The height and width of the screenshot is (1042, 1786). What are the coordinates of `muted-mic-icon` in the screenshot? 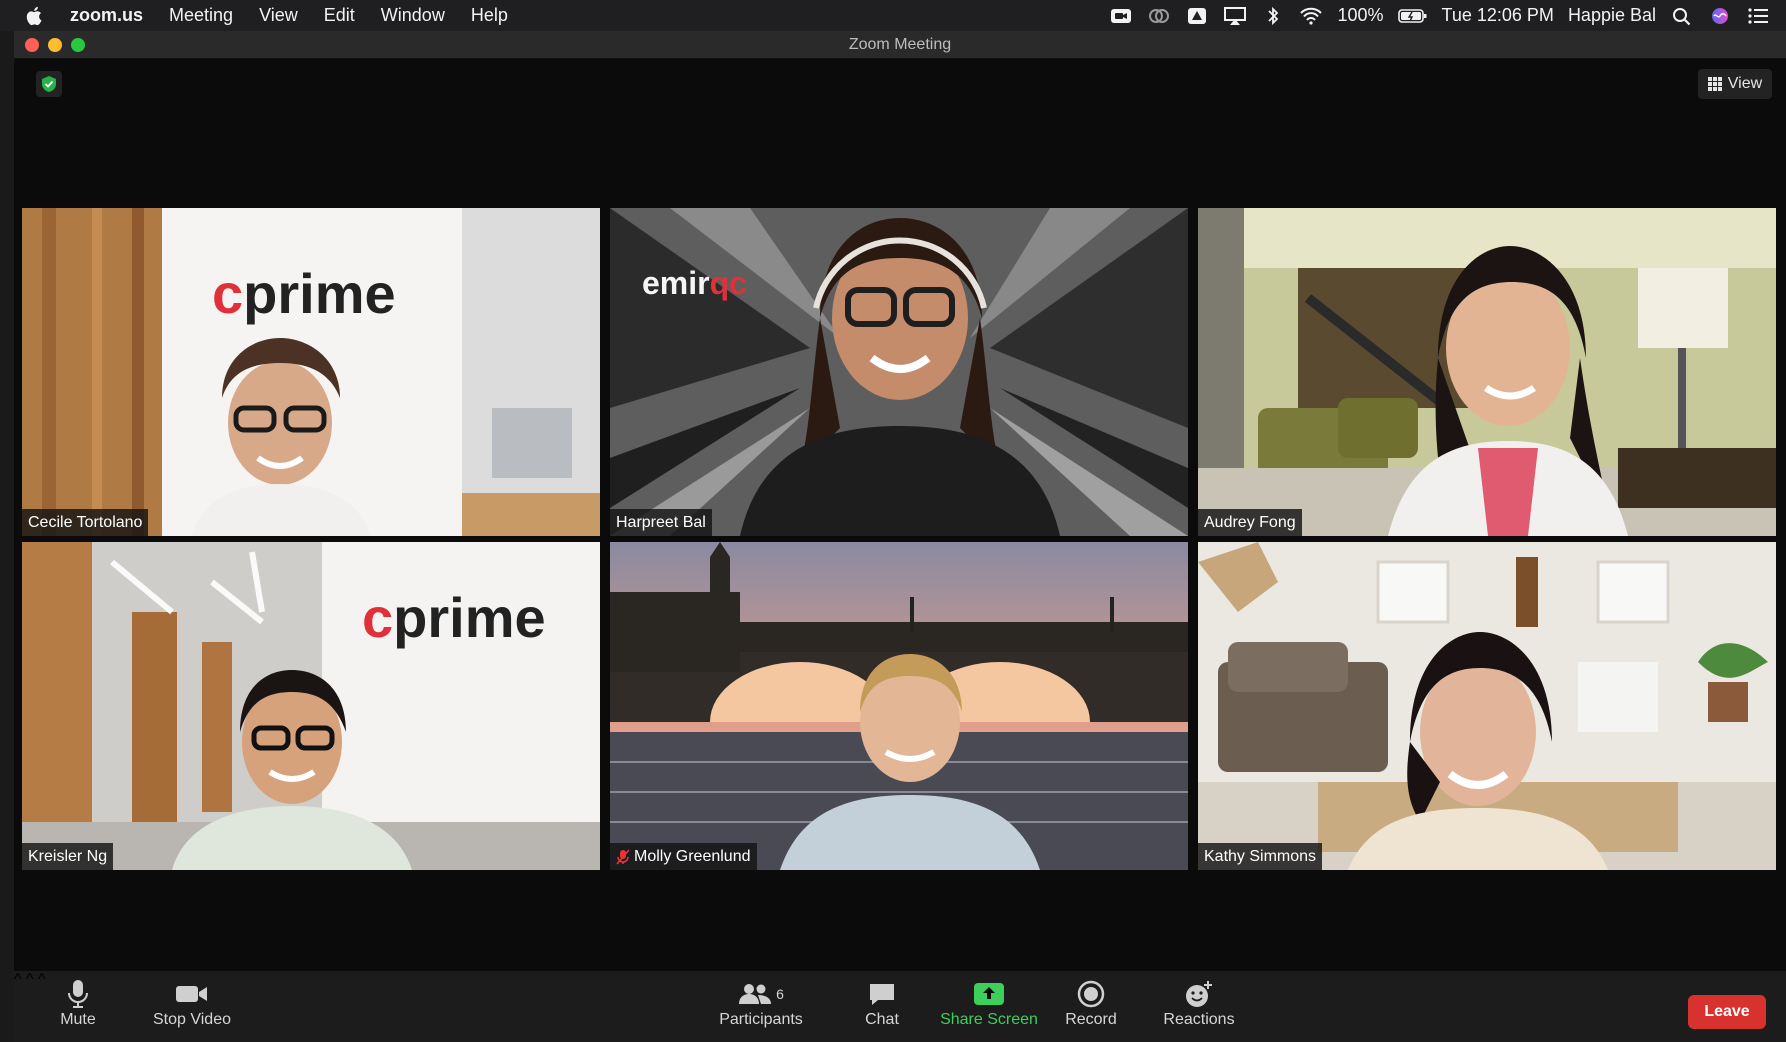 It's located at (623, 857).